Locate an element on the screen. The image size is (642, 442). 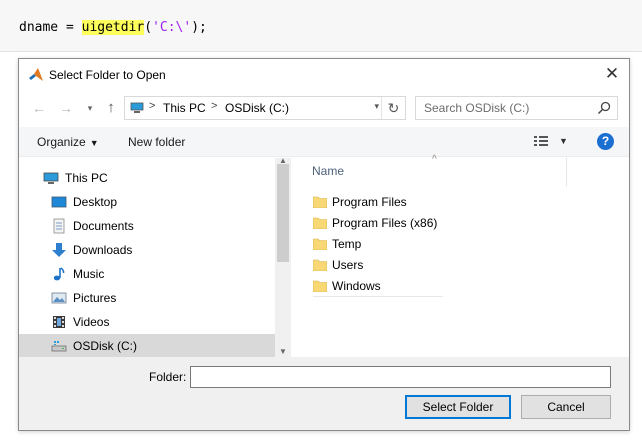
address-bar: > This PC > OSDisk (C:) ▾ ↻ is located at coordinates (265, 108).